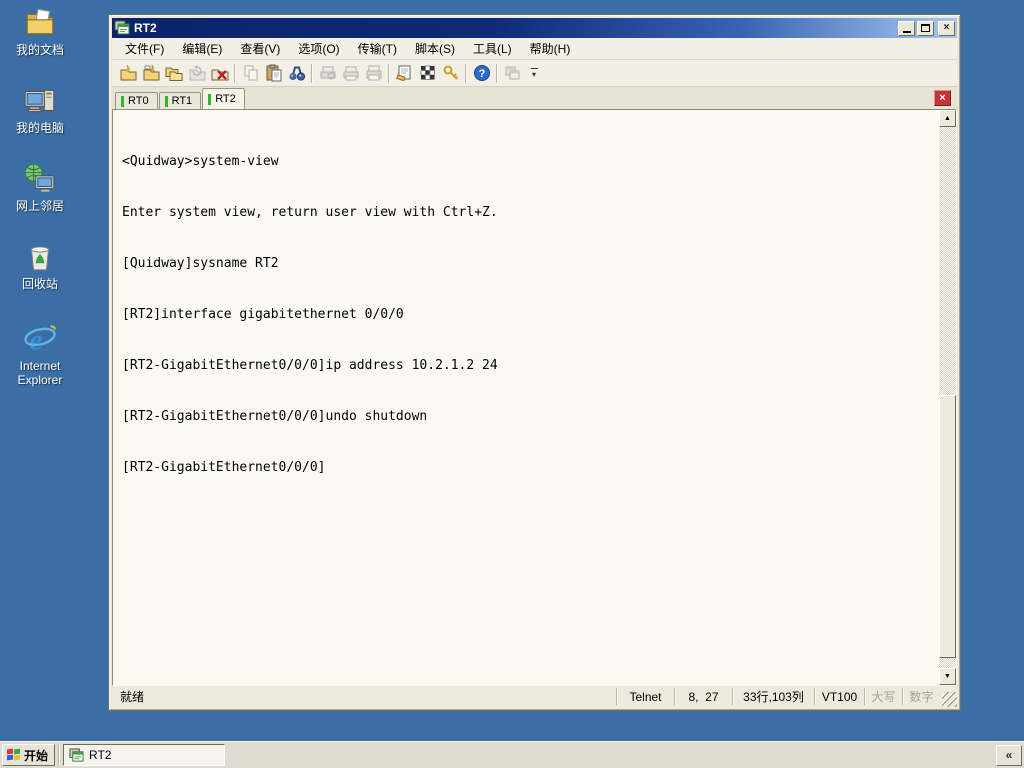 Image resolution: width=1024 pixels, height=768 pixels. I want to click on terminal-line: <Quidway>system-view, so click(200, 161).